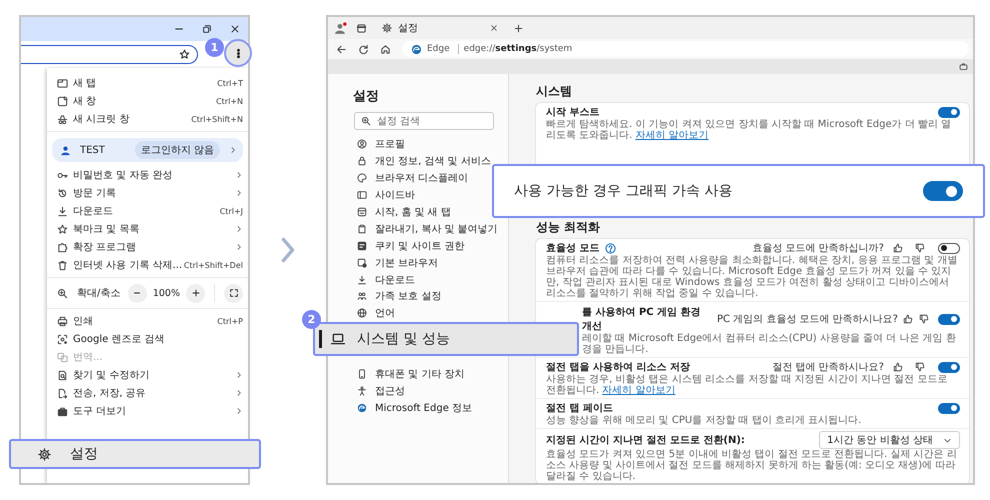 The height and width of the screenshot is (500, 990). I want to click on menu-item: 방문 기록, so click(151, 193).